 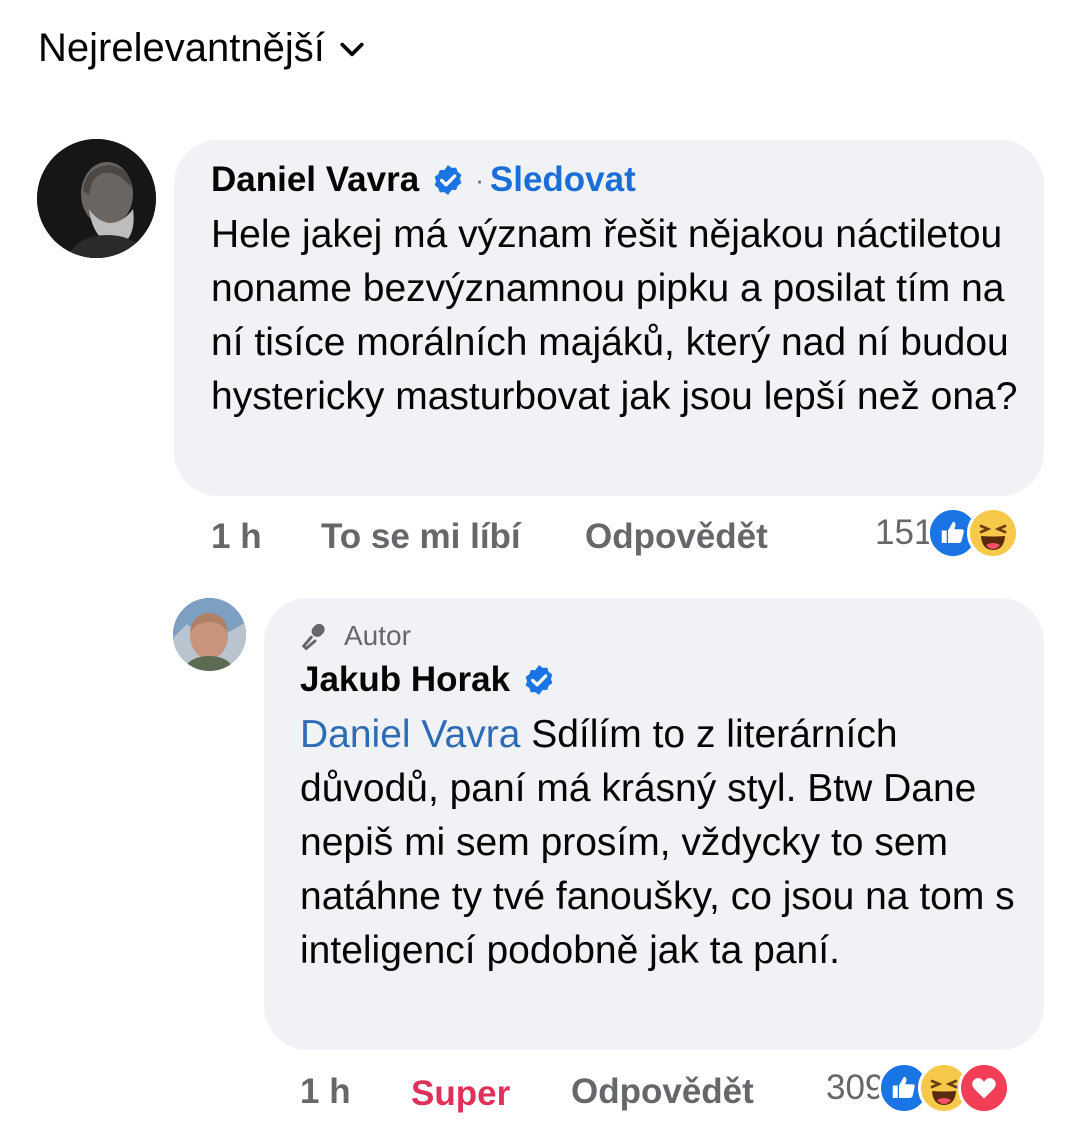 I want to click on like-button: To se mi líbí, so click(x=421, y=537).